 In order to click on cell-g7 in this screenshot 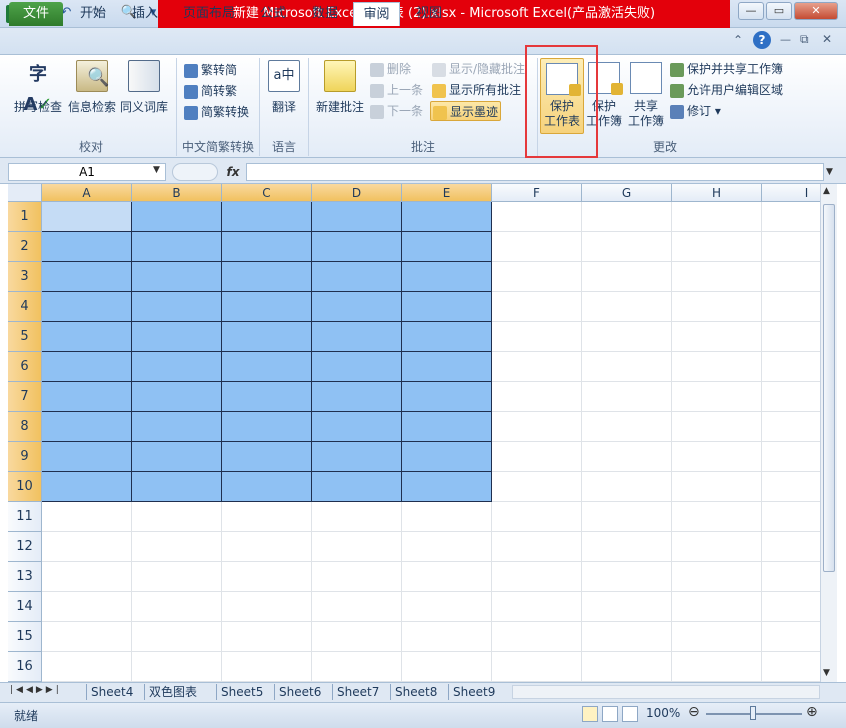, I will do `click(627, 397)`.